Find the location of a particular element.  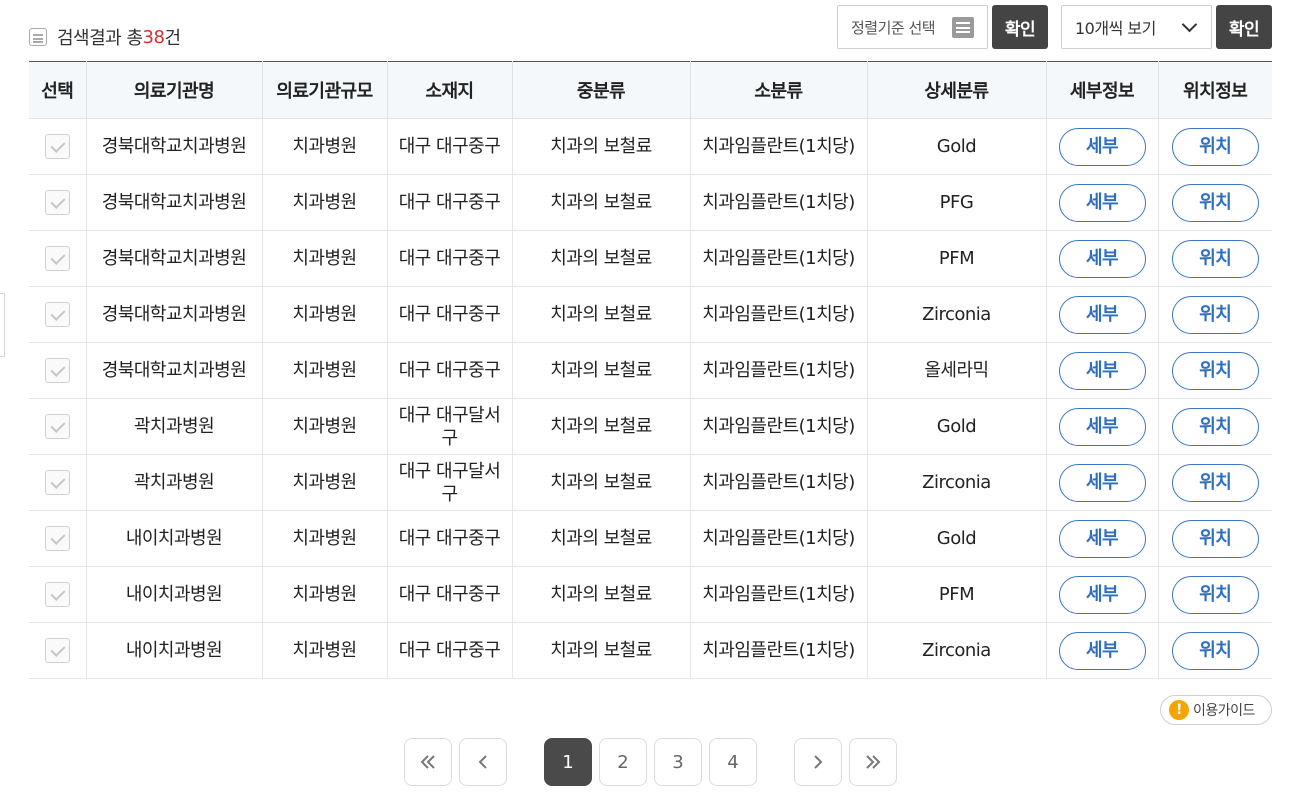

detail-category: PFM is located at coordinates (957, 258).